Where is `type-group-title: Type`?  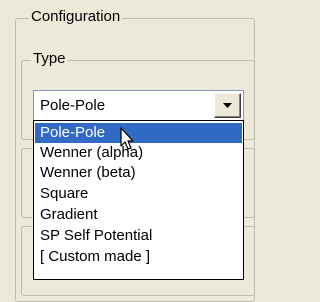 type-group-title: Type is located at coordinates (49, 59).